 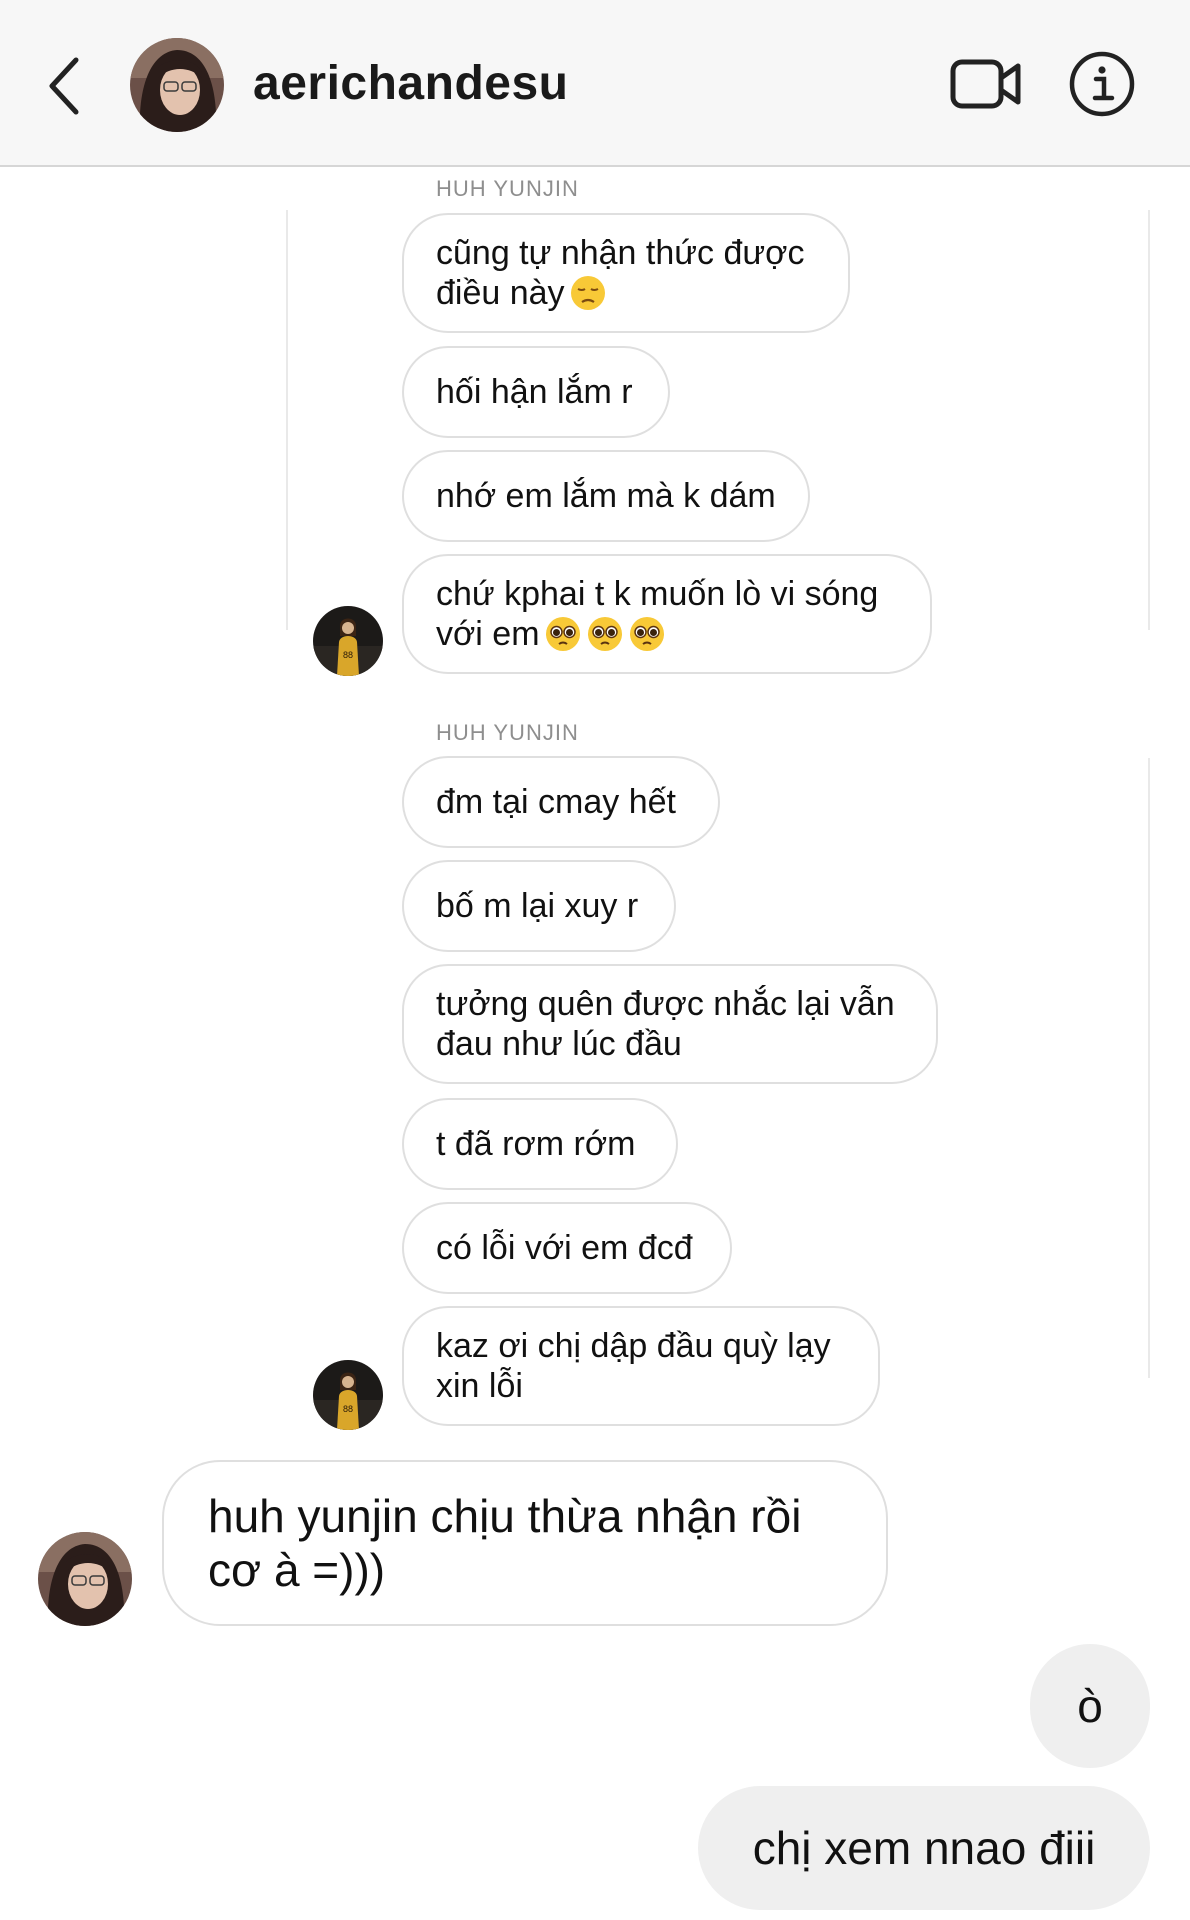 What do you see at coordinates (620, 273) in the screenshot?
I see `message-text: cũng tự nhận thức được điều này` at bounding box center [620, 273].